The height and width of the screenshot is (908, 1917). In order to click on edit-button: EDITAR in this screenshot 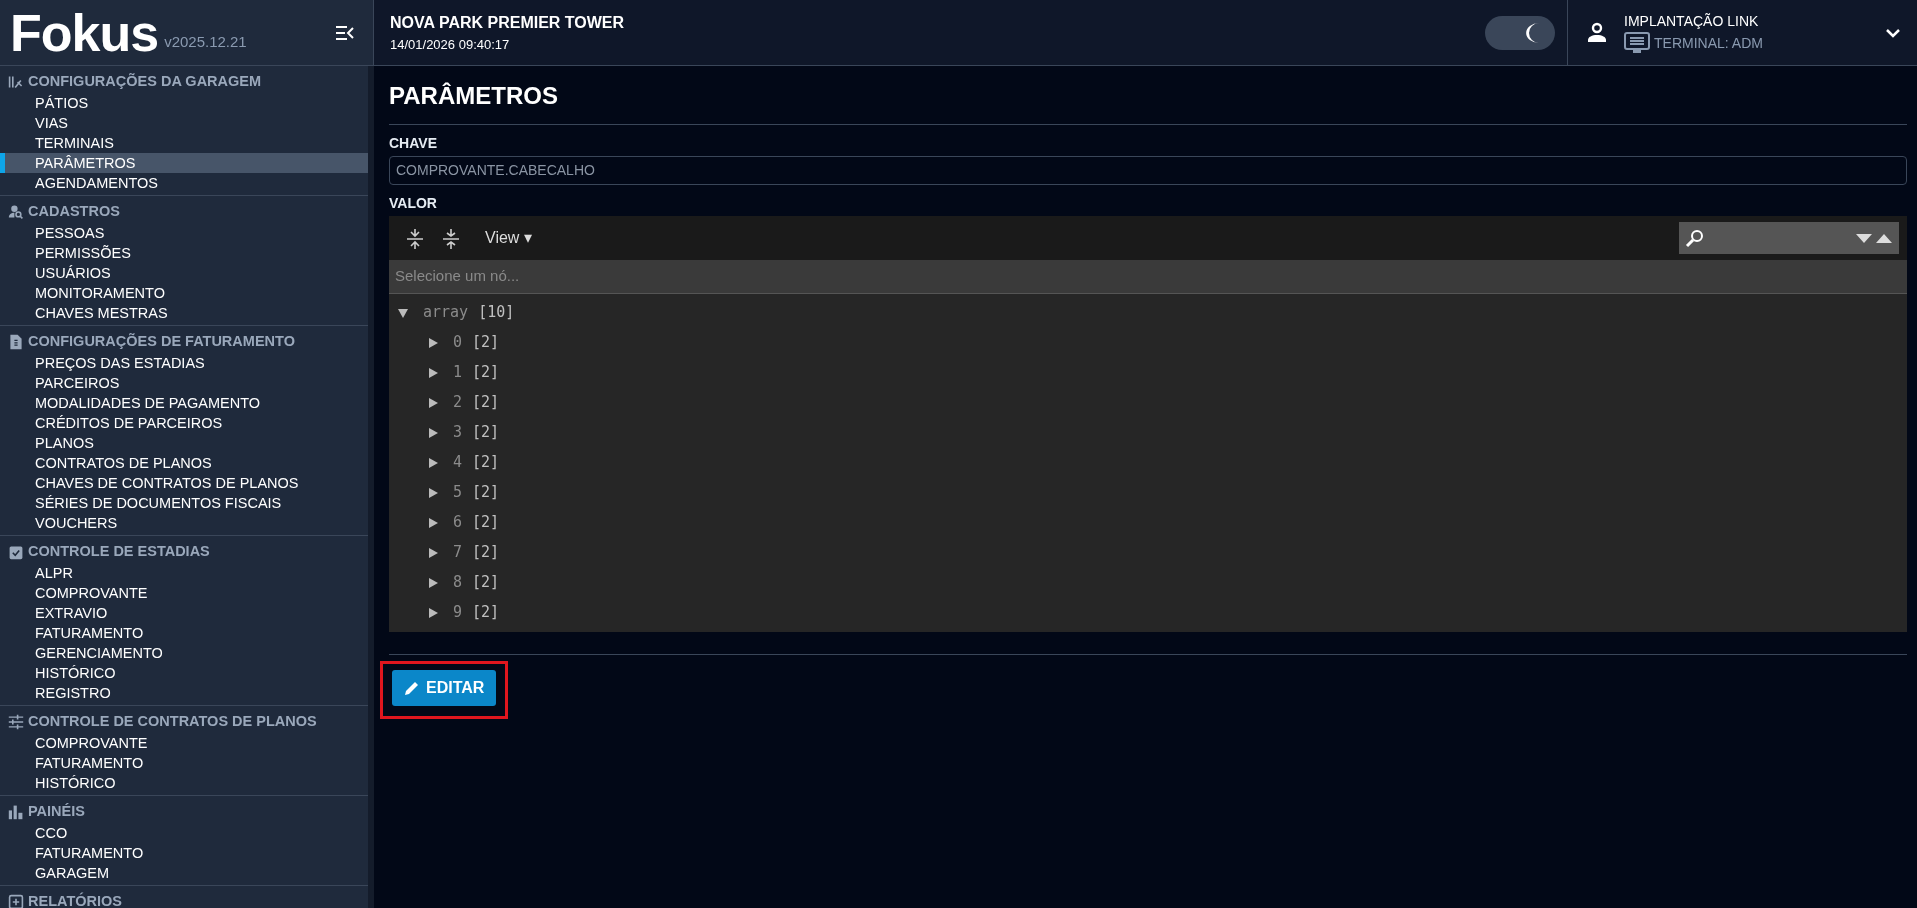, I will do `click(444, 687)`.